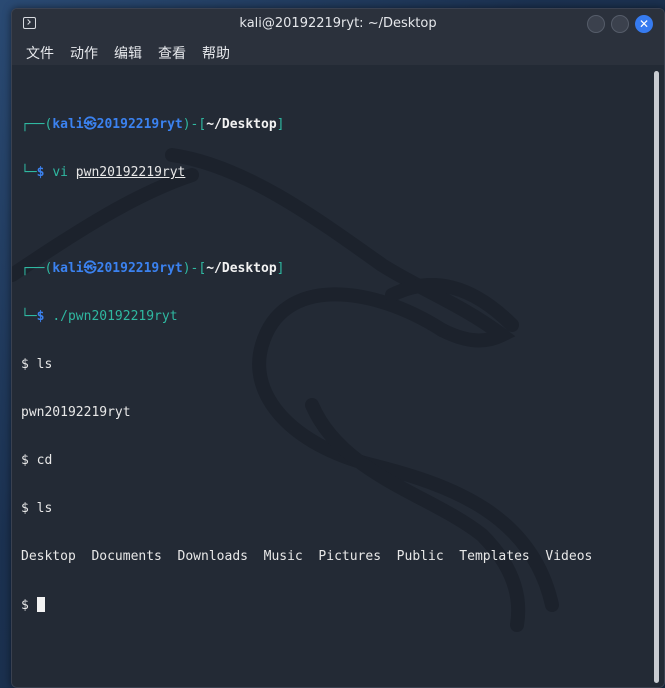  Describe the element at coordinates (130, 172) in the screenshot. I see `command-arg: pwn20192219ryt` at that location.